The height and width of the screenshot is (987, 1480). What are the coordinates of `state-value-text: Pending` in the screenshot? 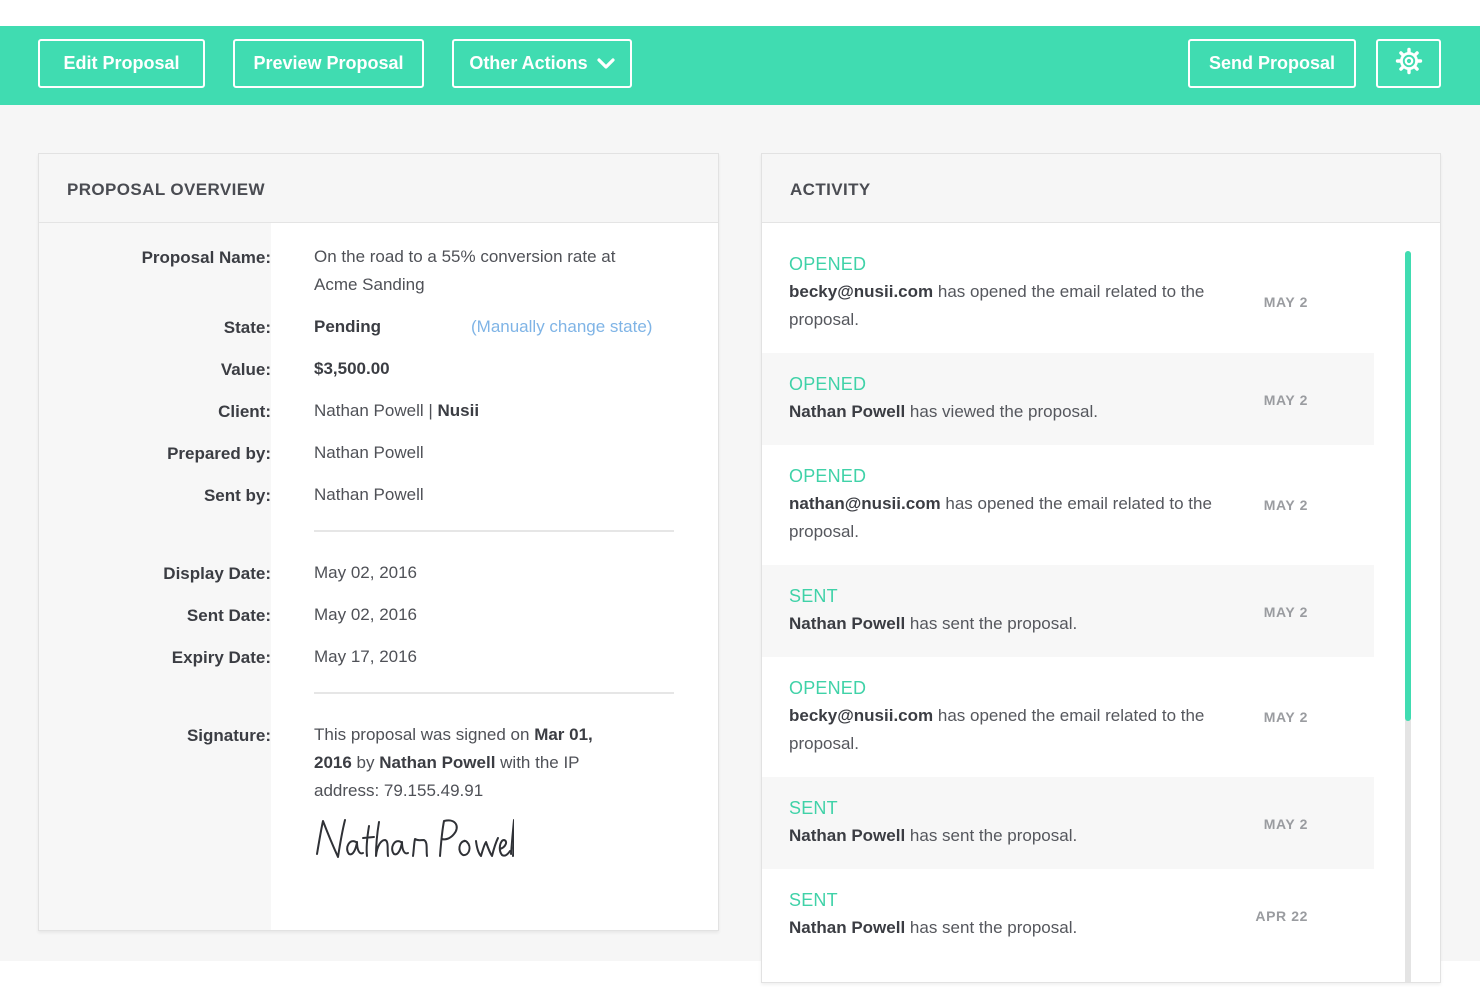 It's located at (348, 326).